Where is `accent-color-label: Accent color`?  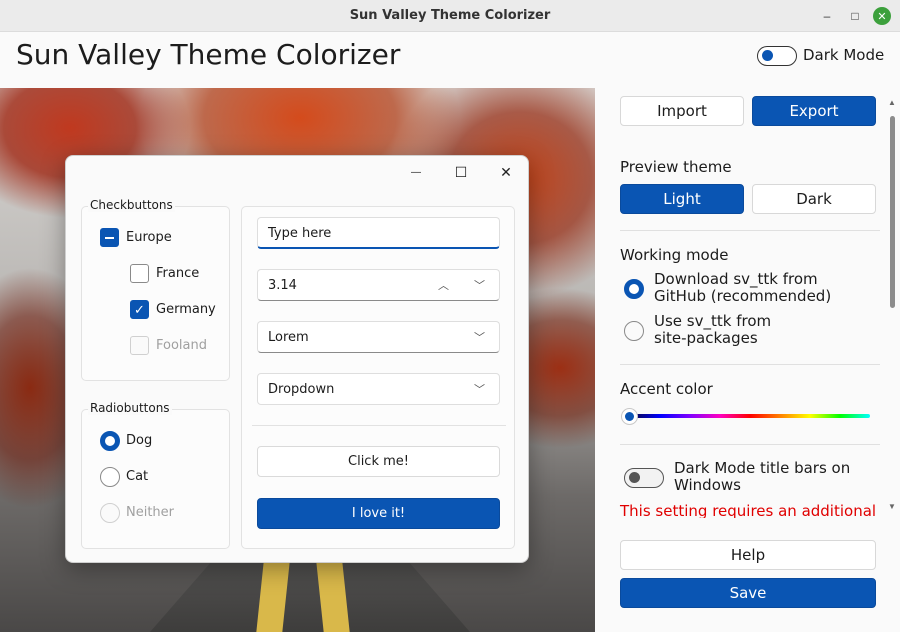 accent-color-label: Accent color is located at coordinates (666, 389).